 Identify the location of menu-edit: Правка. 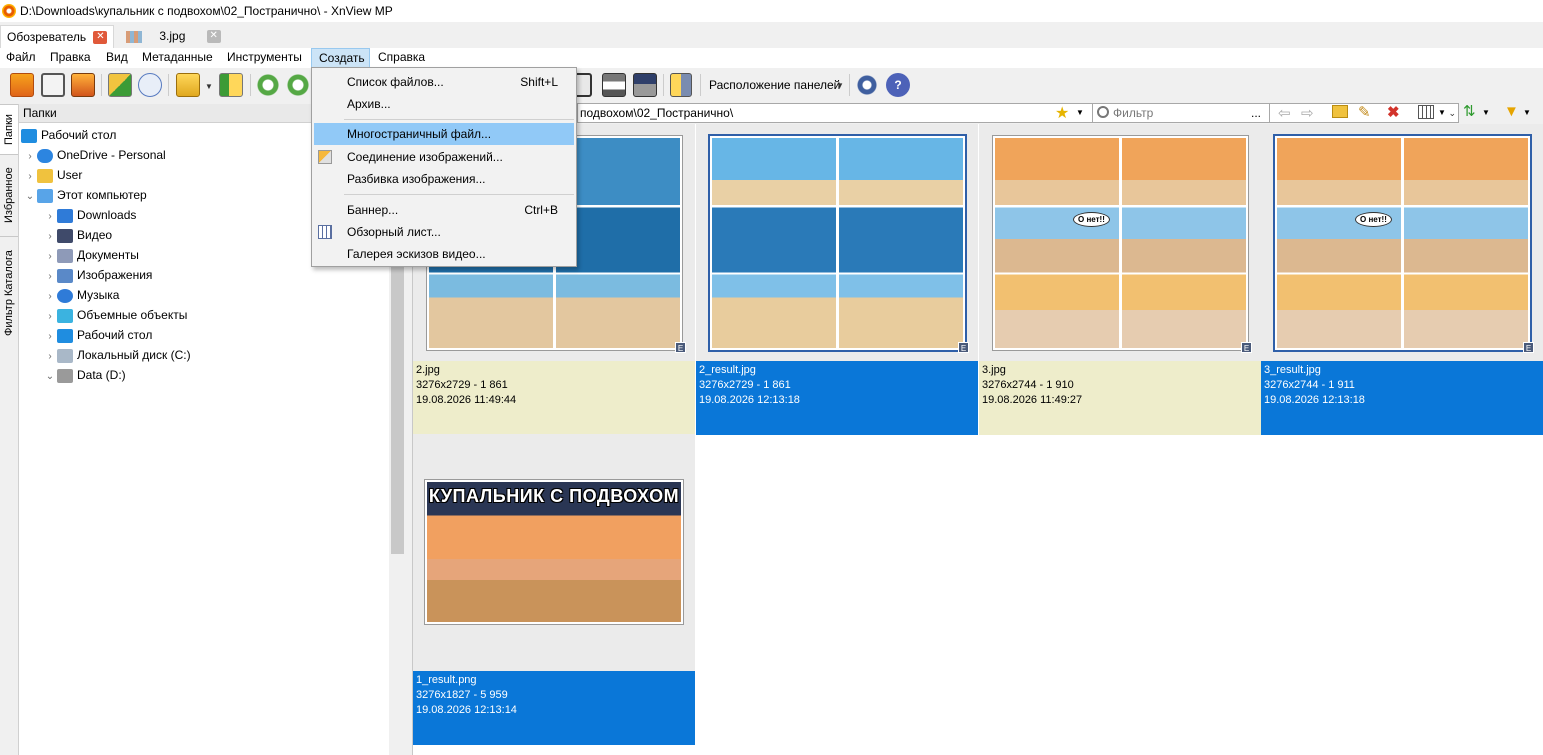
(70, 58).